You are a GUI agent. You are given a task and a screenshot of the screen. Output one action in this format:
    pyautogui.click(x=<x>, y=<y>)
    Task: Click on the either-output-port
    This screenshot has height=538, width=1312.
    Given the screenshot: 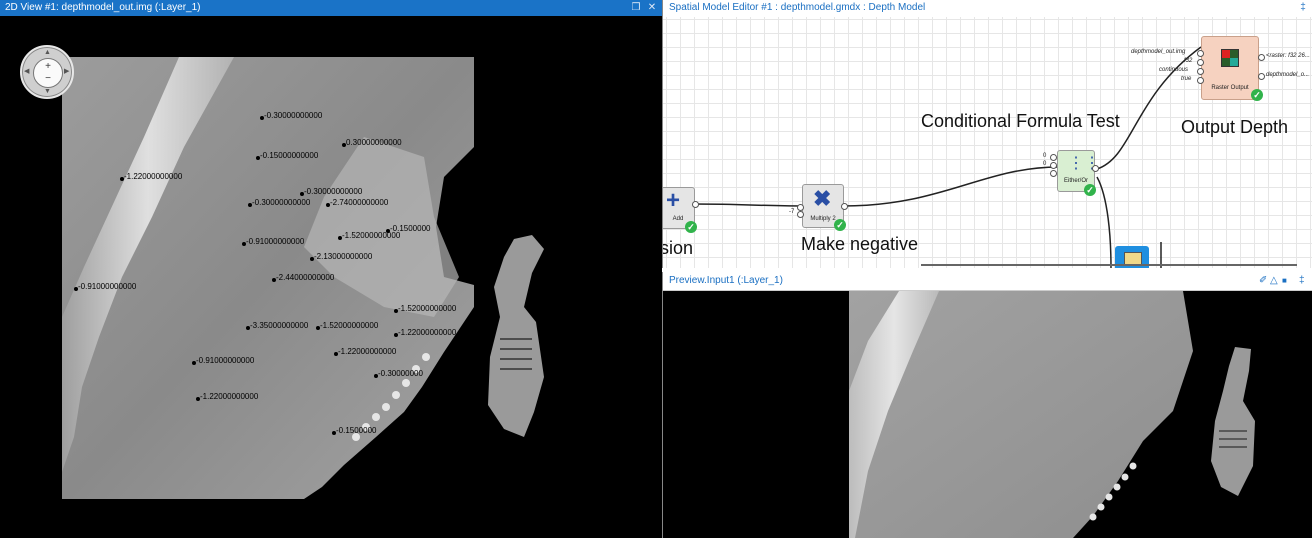 What is the action you would take?
    pyautogui.click(x=1095, y=168)
    